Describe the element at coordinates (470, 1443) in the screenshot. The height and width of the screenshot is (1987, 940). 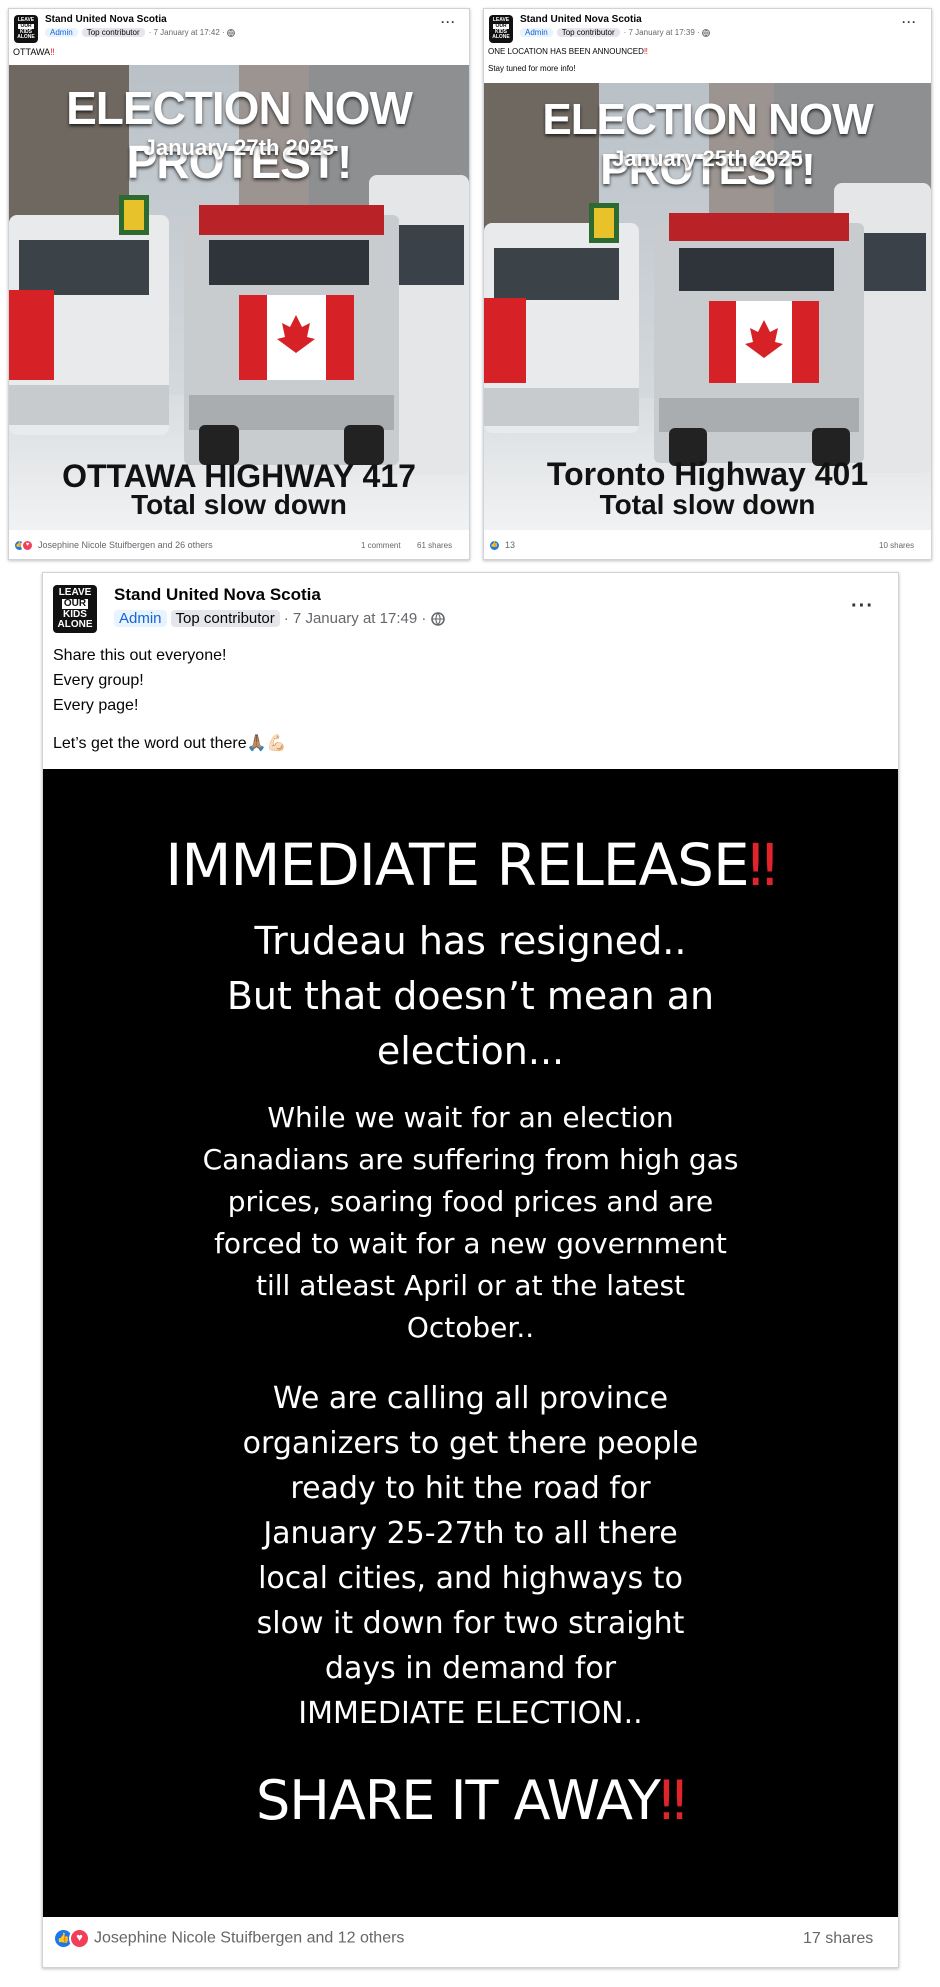
I see `image-para2-line: organizers to get there people` at that location.